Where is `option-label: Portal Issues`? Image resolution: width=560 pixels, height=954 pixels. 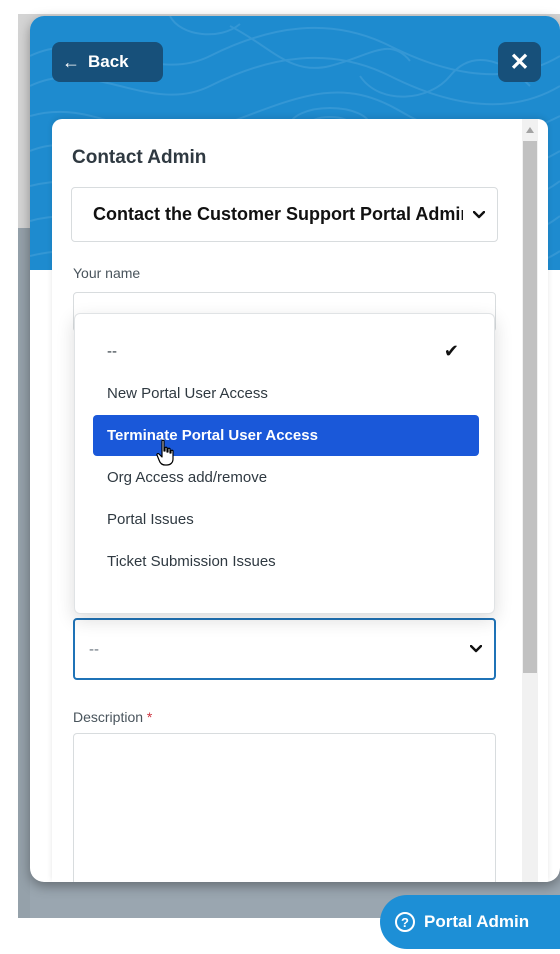 option-label: Portal Issues is located at coordinates (150, 519).